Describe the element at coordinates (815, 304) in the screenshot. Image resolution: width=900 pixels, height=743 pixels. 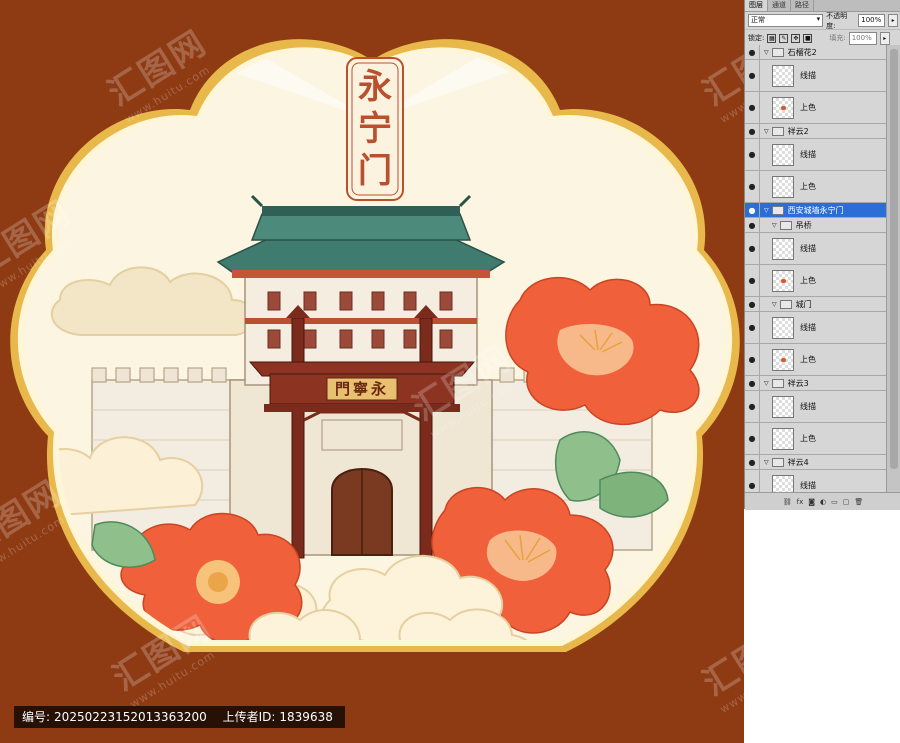
I see `layer-group-row: ● ▽ 城门` at that location.